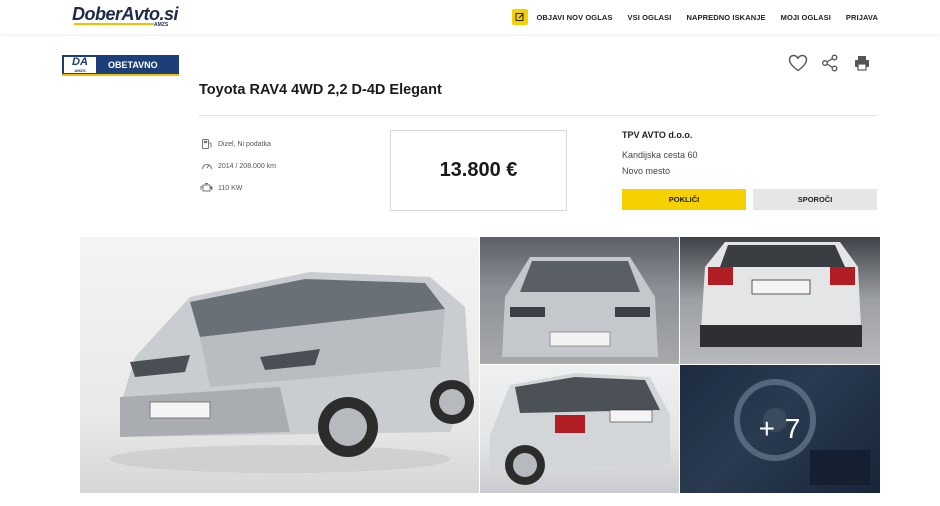 The image size is (940, 506). What do you see at coordinates (806, 17) in the screenshot?
I see `nav-my-ads: MOJI OGLASI` at bounding box center [806, 17].